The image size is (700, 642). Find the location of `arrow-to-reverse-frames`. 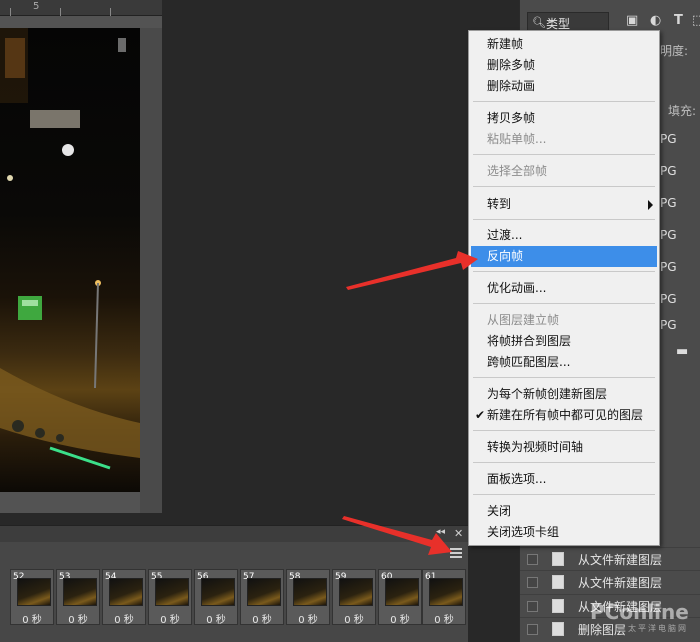

arrow-to-reverse-frames is located at coordinates (412, 270).